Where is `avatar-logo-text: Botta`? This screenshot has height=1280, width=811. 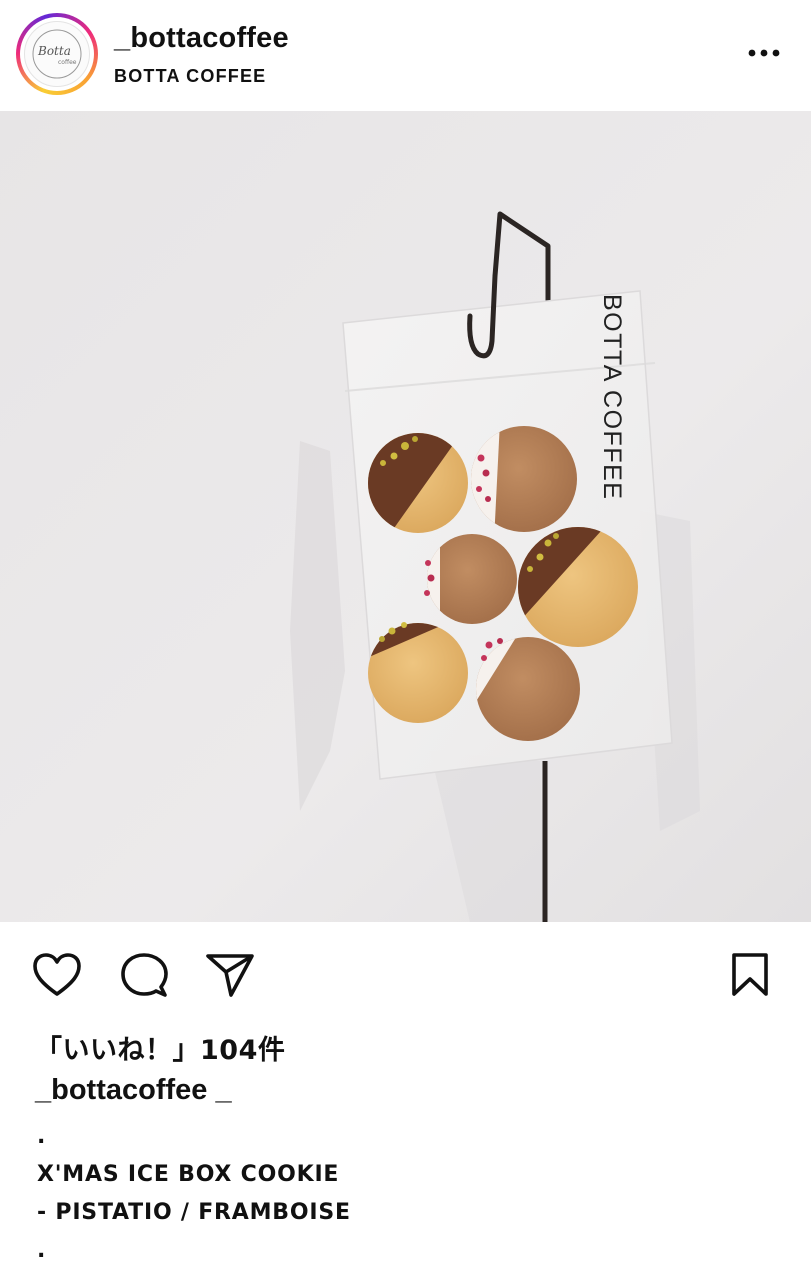
avatar-logo-text: Botta is located at coordinates (54, 51).